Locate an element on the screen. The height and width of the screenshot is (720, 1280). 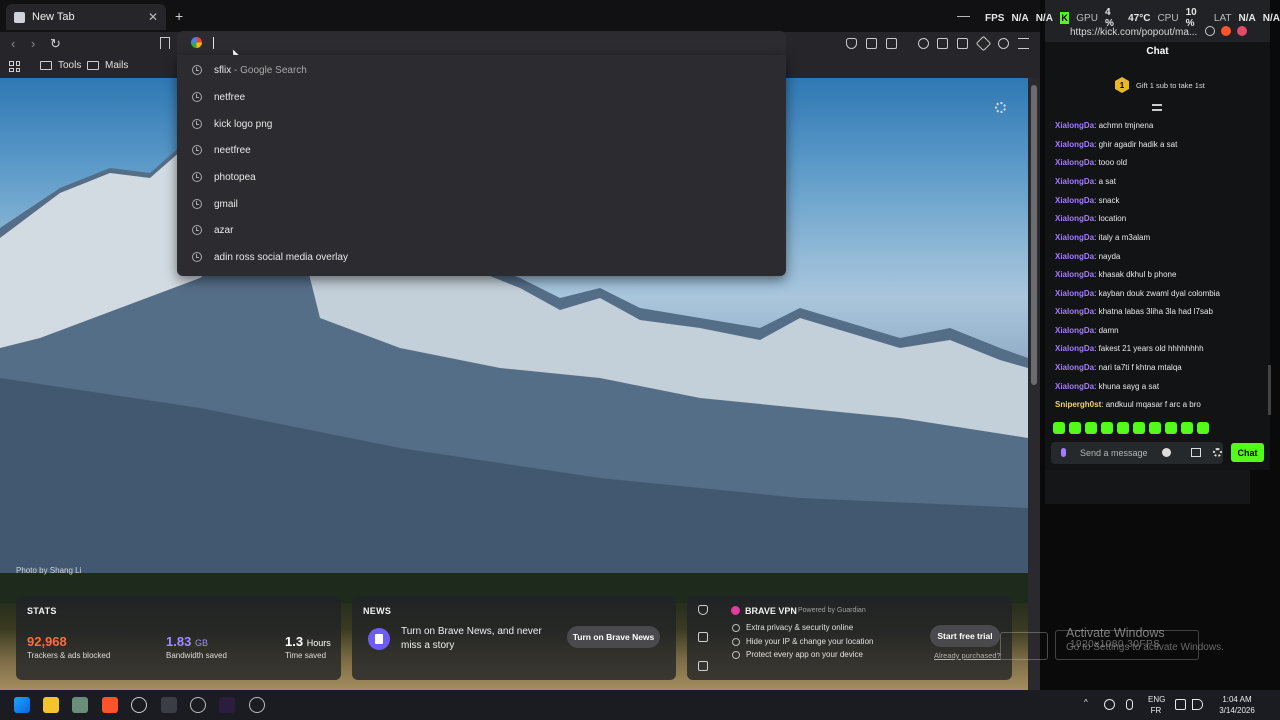
brave-shields-icon is located at coordinates (851, 43).